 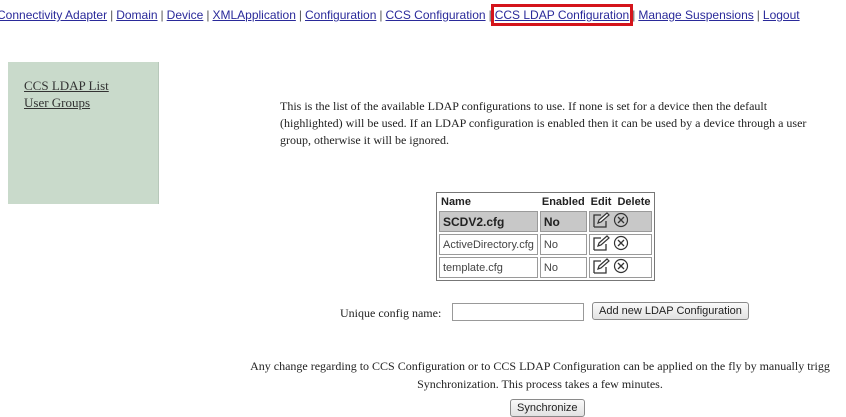 I want to click on nav-link-domain: Domain, so click(x=136, y=15).